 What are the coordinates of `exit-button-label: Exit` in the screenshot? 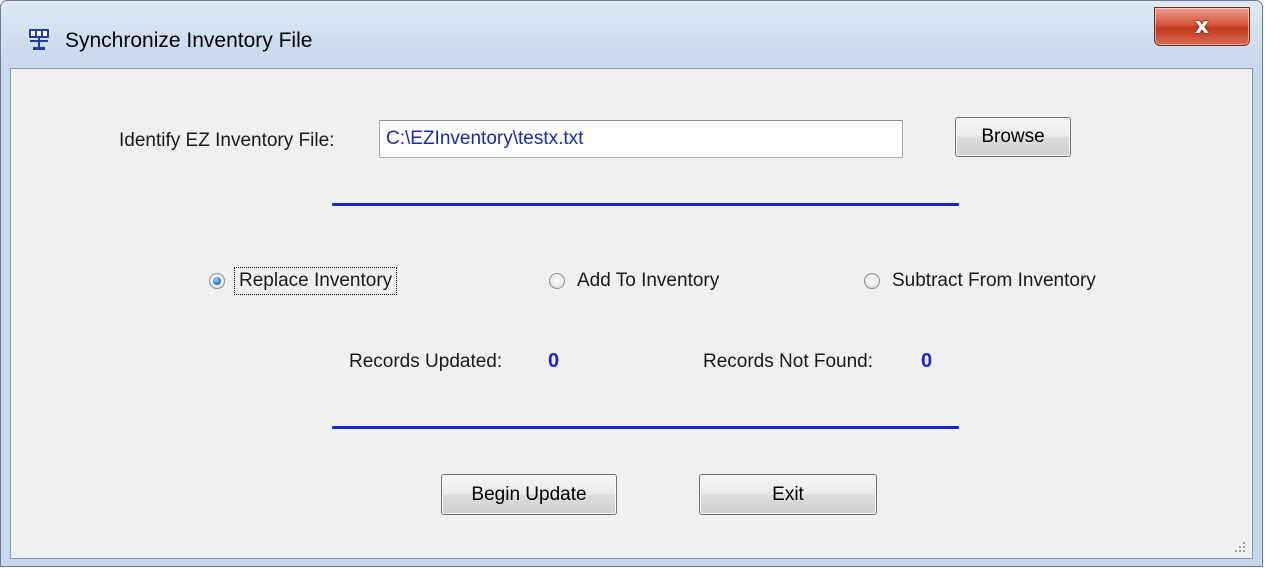 It's located at (788, 494).